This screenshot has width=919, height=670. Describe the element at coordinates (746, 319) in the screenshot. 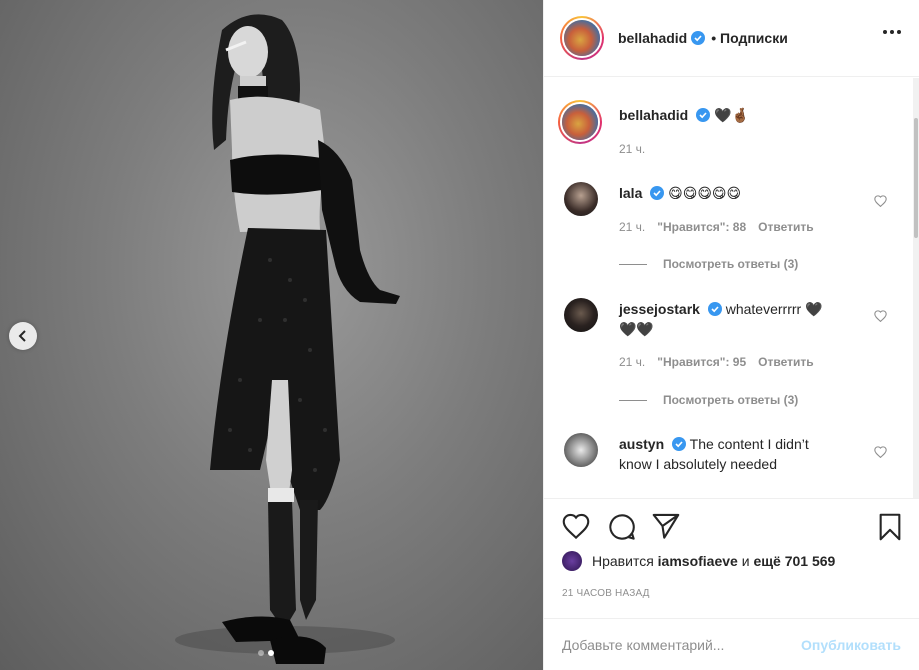

I see `comment-item: jessejostark whateverrrrr 🖤 🖤🖤` at that location.